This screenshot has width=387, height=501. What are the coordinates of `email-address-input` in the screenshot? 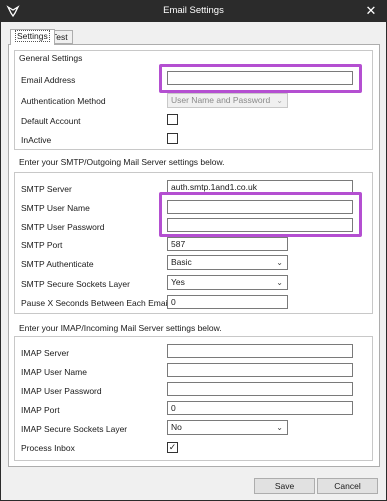 It's located at (260, 78).